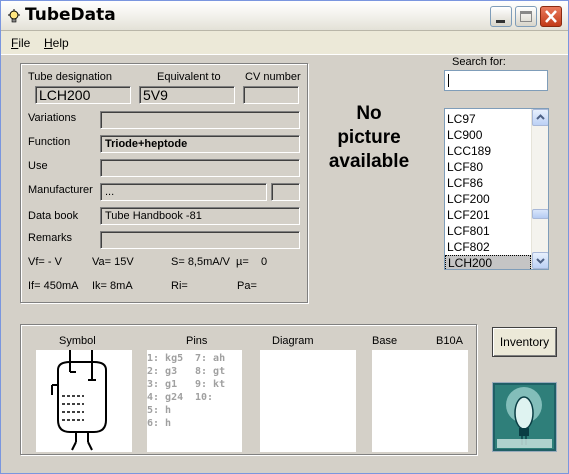 This screenshot has height=474, width=569. What do you see at coordinates (60, 190) in the screenshot?
I see `manufacturer-label: Manufacturer` at bounding box center [60, 190].